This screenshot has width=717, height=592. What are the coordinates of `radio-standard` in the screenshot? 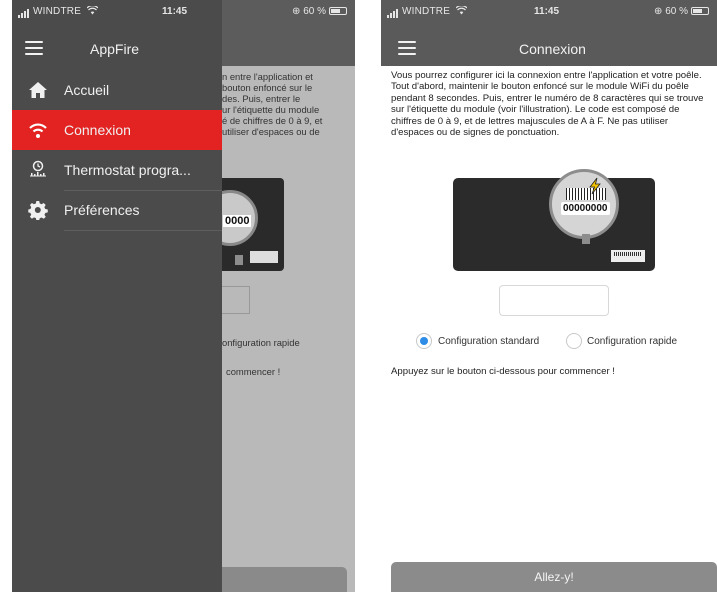 It's located at (424, 341).